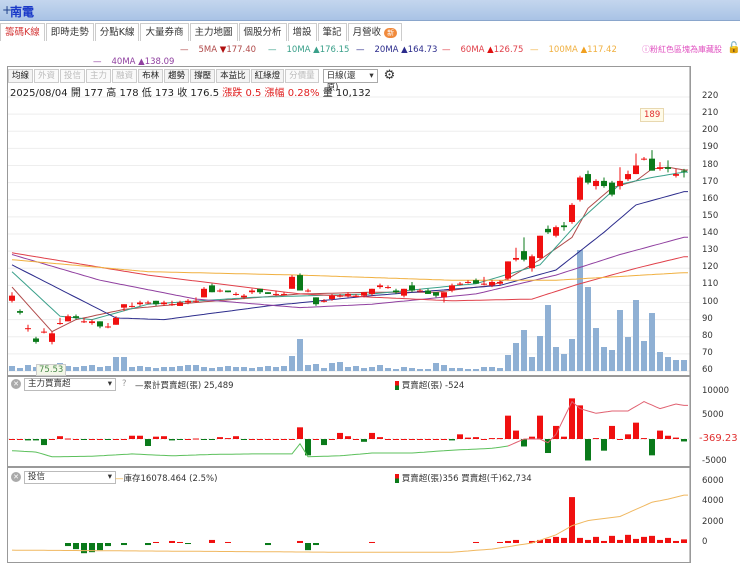 The height and width of the screenshot is (563, 740). What do you see at coordinates (422, 50) in the screenshot?
I see `legend-value: 164.73` at bounding box center [422, 50].